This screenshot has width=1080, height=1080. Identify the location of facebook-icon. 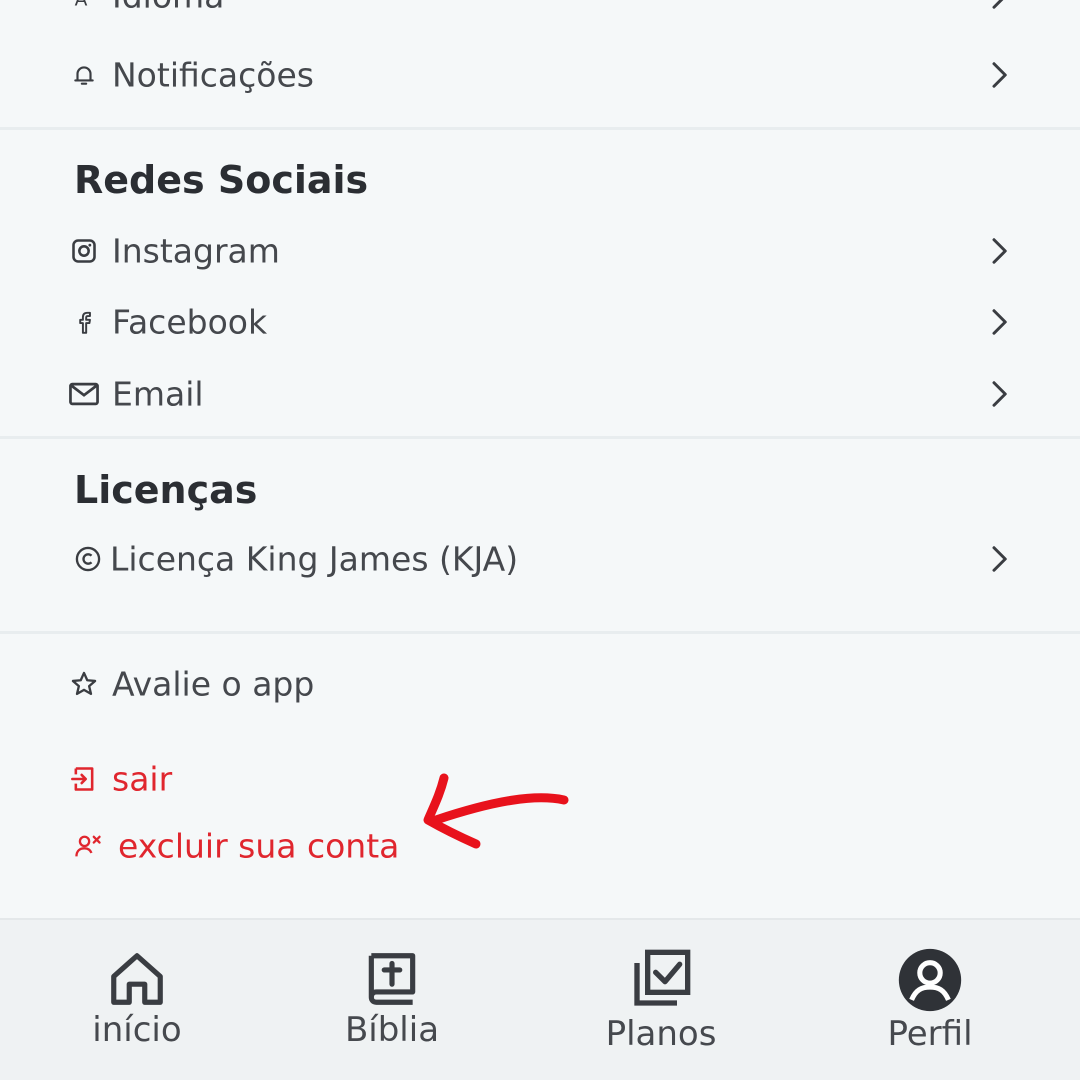
(84, 322).